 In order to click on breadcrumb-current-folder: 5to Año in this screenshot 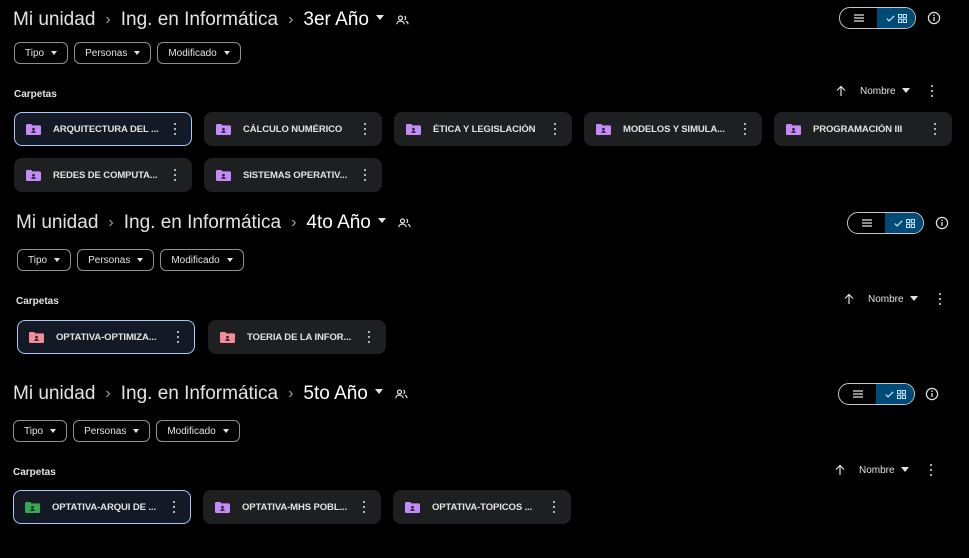, I will do `click(343, 394)`.